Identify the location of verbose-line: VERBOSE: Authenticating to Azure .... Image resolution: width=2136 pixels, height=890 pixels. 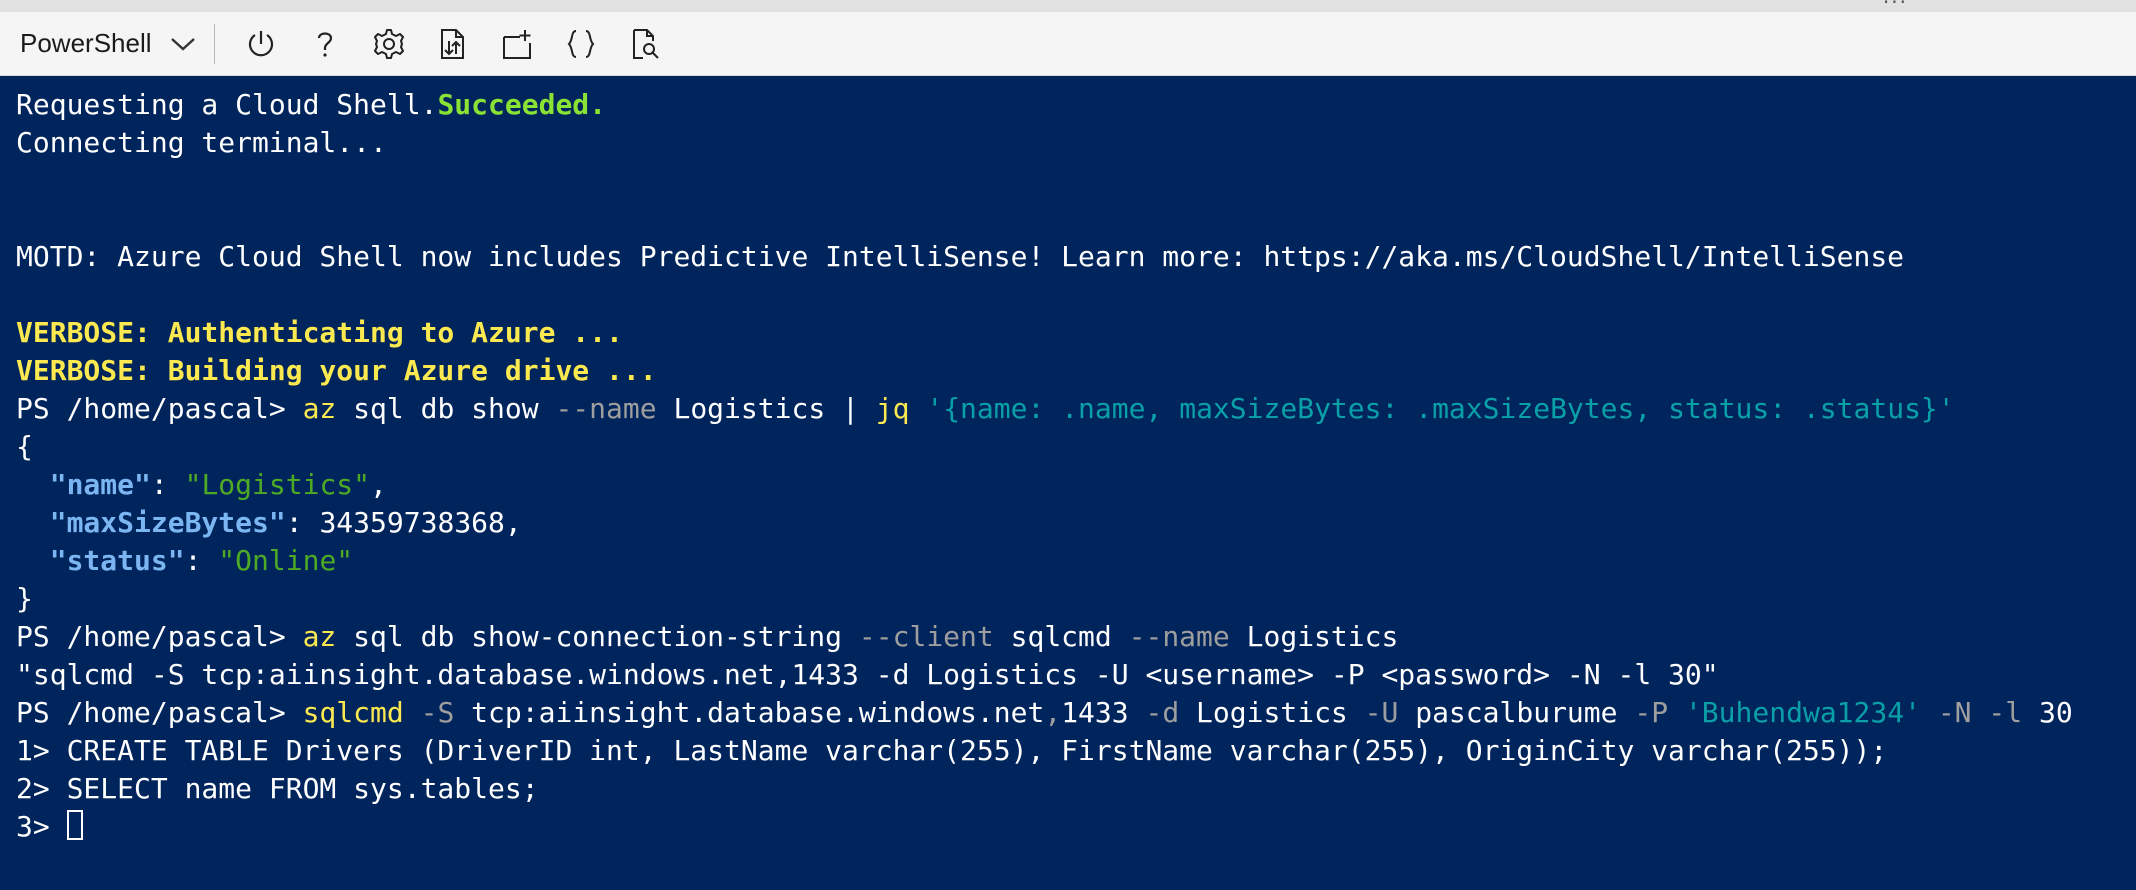
(319, 332).